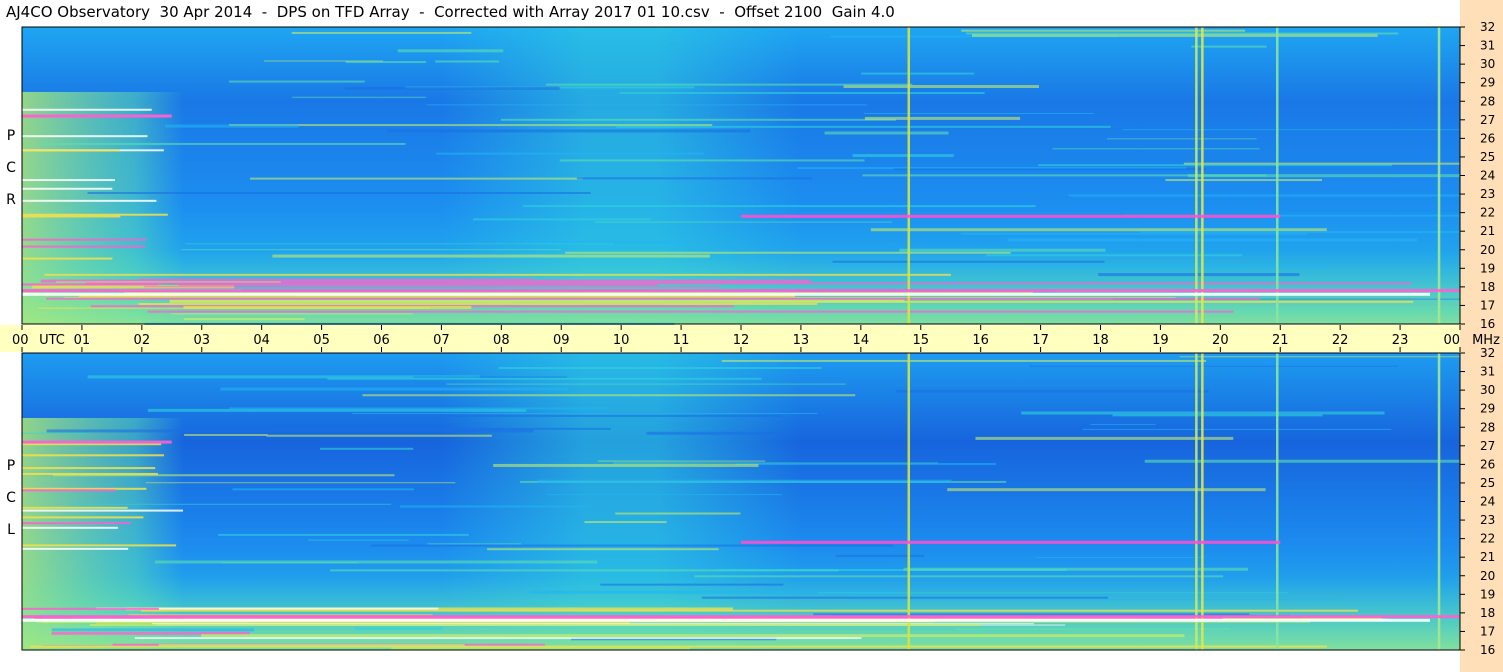 The image size is (1503, 672). What do you see at coordinates (1487, 520) in the screenshot?
I see `lcp-freq-tick-label: 23` at bounding box center [1487, 520].